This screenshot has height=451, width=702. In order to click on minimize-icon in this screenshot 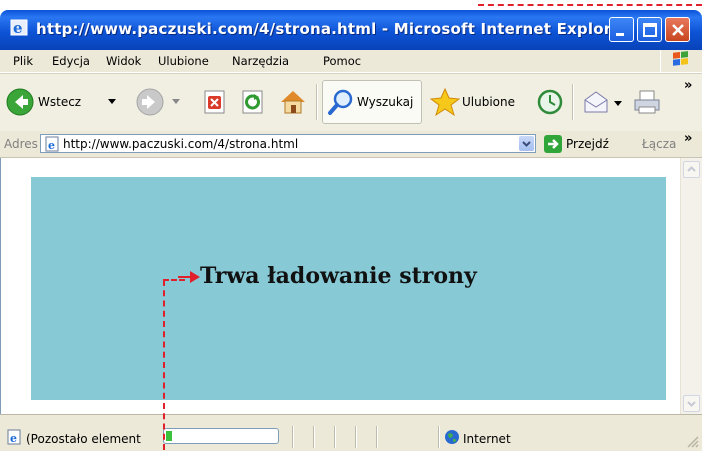, I will do `click(620, 34)`.